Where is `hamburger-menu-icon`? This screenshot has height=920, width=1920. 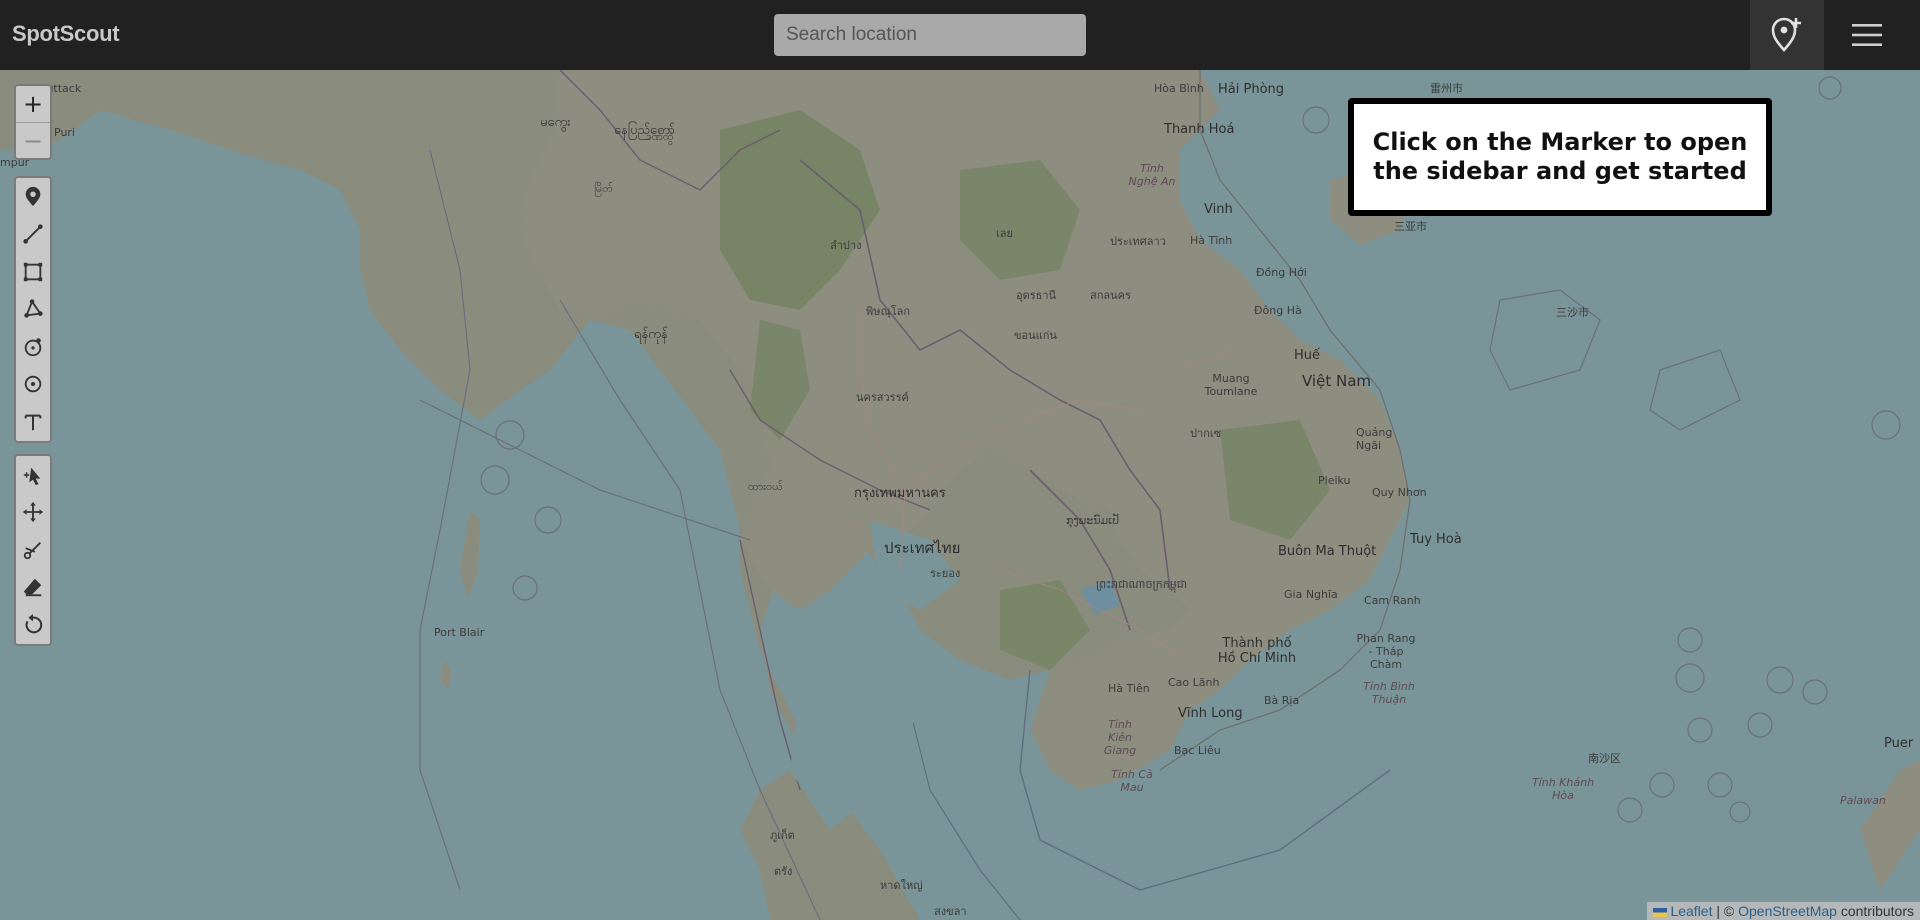
hamburger-menu-icon is located at coordinates (1867, 35).